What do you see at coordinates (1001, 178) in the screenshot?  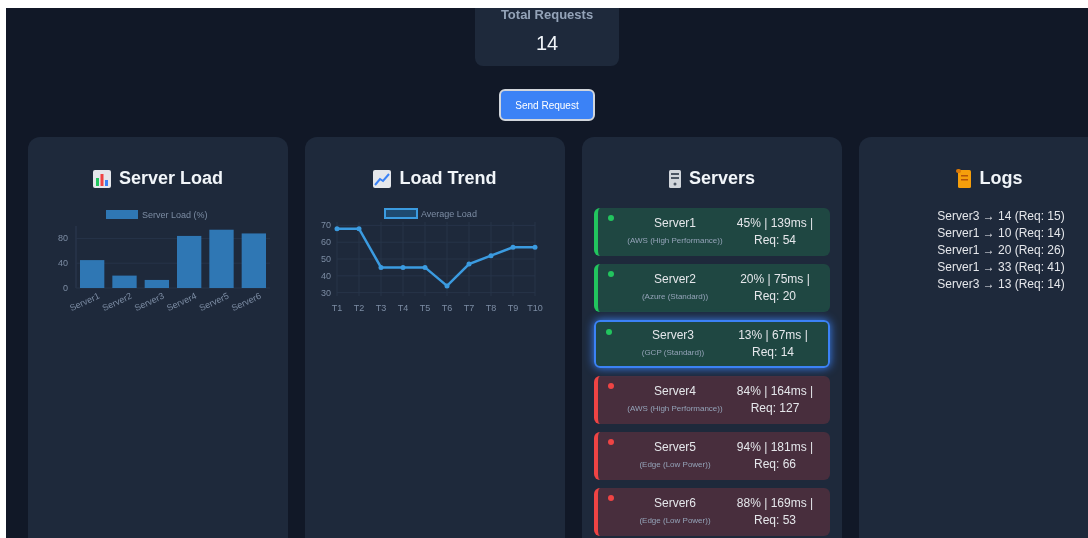 I see `panel-title: Logs` at bounding box center [1001, 178].